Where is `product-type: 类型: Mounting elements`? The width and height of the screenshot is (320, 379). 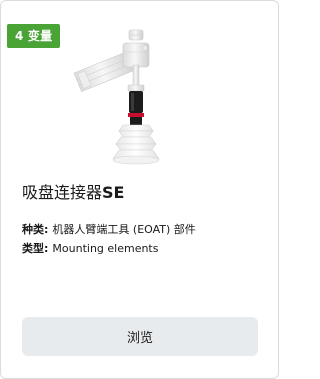
product-type: 类型: Mounting elements is located at coordinates (90, 249).